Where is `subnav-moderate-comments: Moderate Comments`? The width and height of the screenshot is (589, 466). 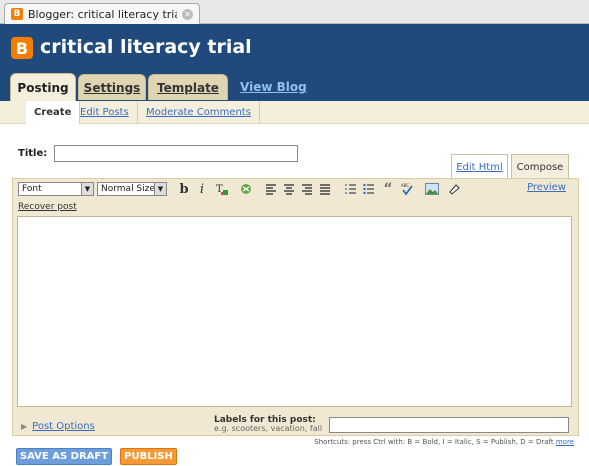 subnav-moderate-comments: Moderate Comments is located at coordinates (199, 112).